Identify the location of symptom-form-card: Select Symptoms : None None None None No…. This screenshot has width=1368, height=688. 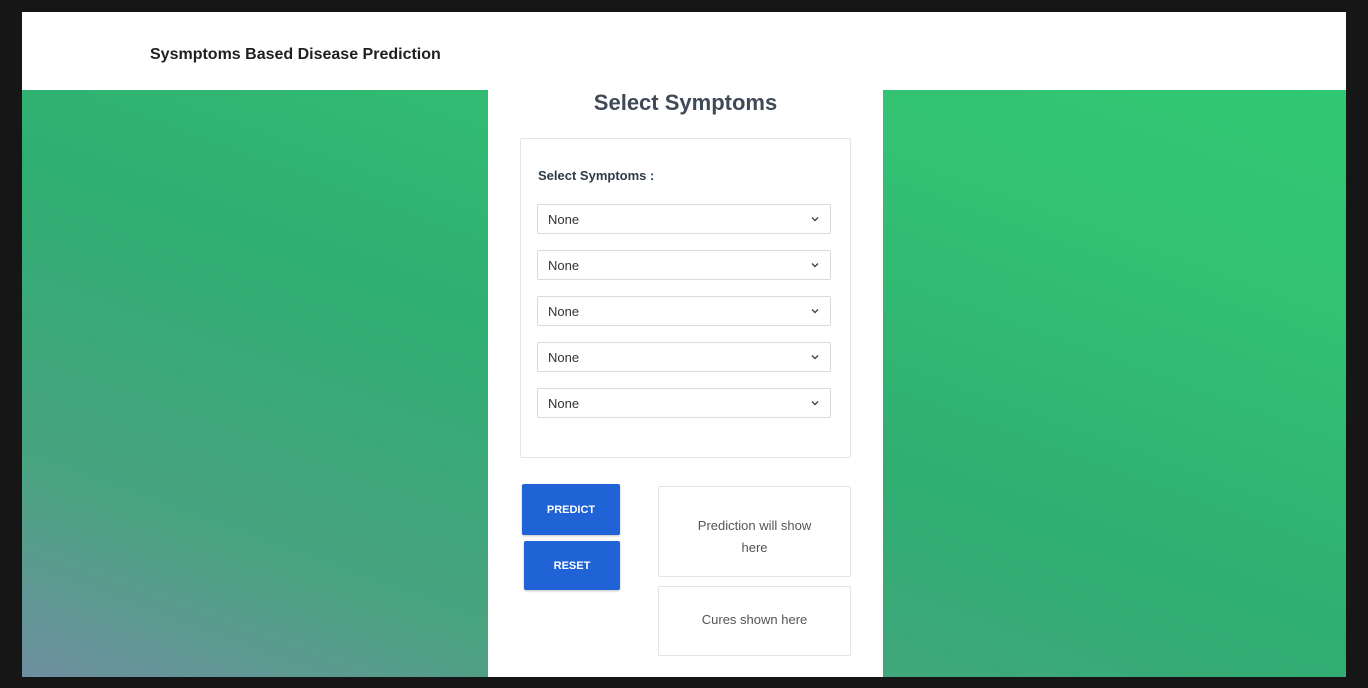
(685, 298).